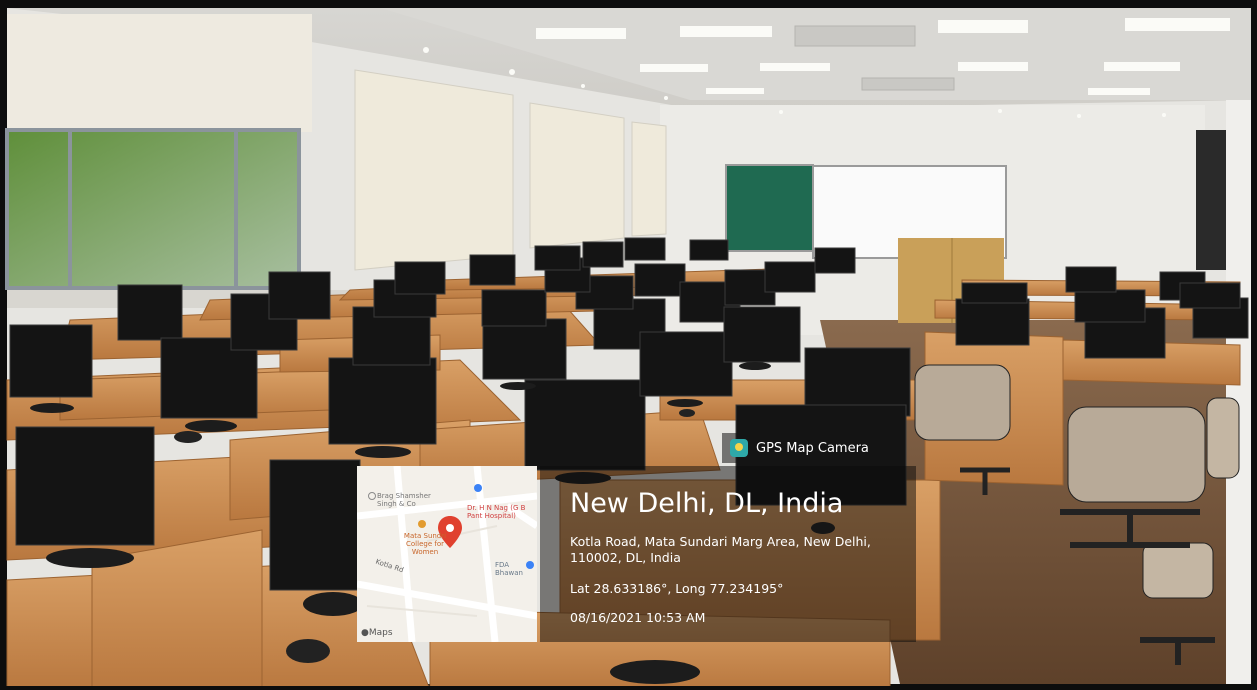  Describe the element at coordinates (377, 633) in the screenshot. I see `maps-watermark: ●Maps` at that location.